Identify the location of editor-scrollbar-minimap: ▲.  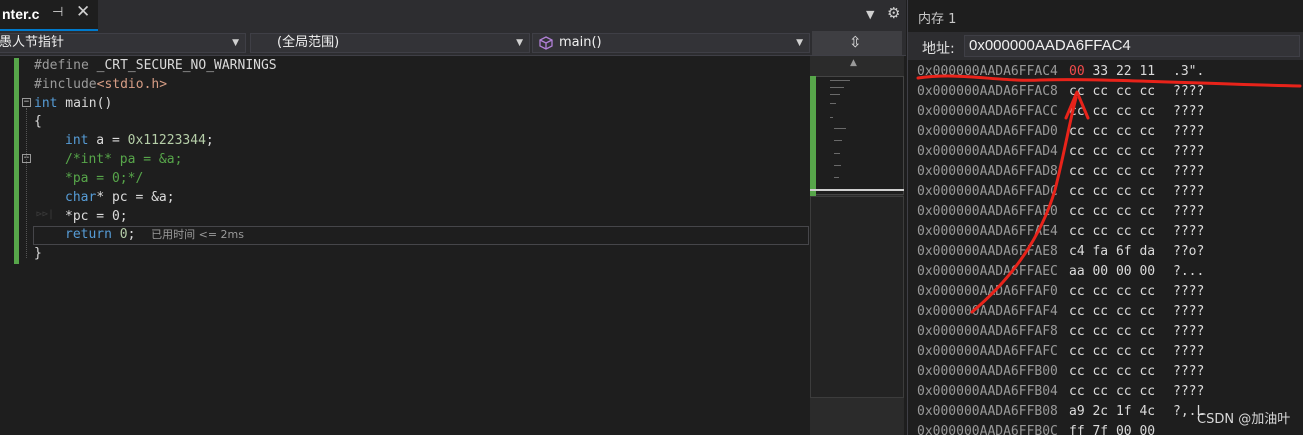
(857, 245).